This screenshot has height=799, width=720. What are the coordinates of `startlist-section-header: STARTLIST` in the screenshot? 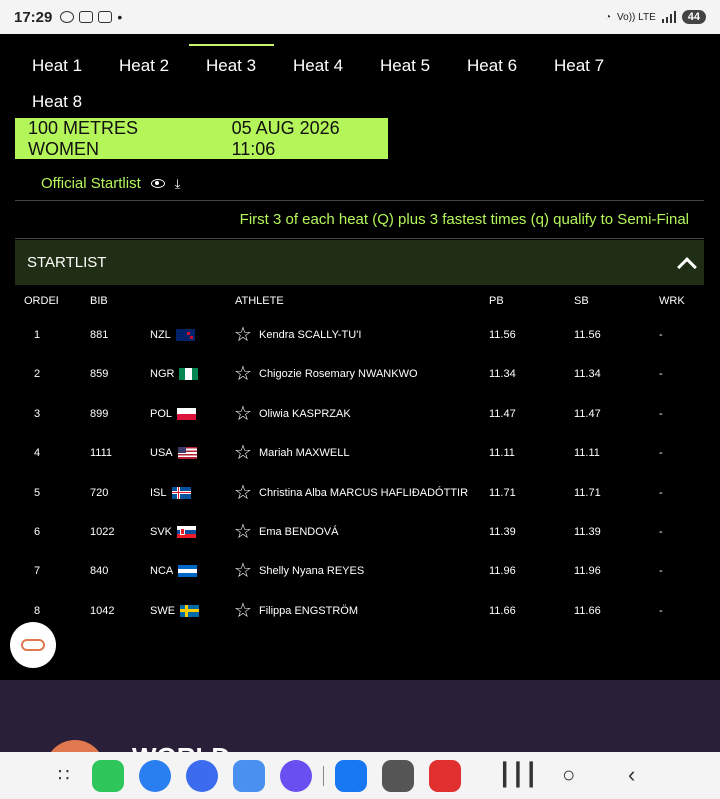 It's located at (359, 262).